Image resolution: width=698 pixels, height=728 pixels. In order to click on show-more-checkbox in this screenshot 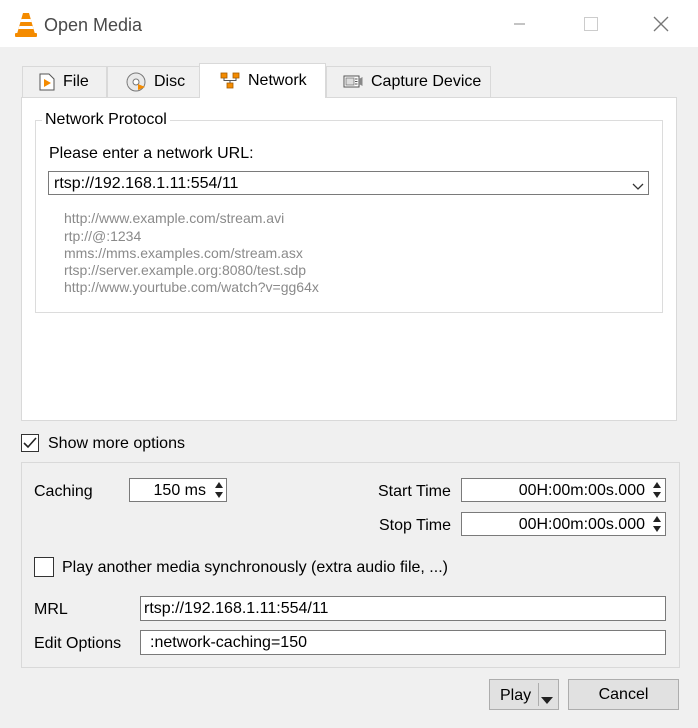, I will do `click(30, 443)`.